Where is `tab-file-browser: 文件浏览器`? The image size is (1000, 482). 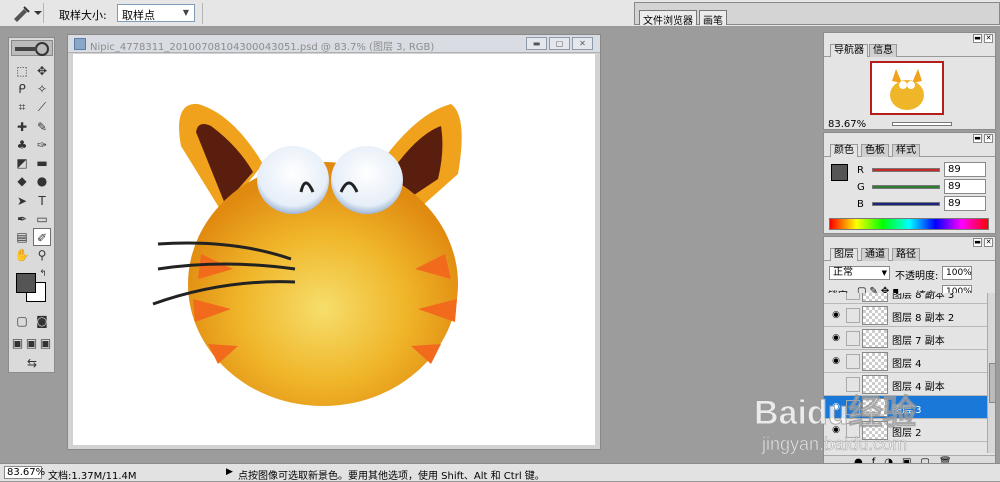
tab-file-browser: 文件浏览器 is located at coordinates (668, 18).